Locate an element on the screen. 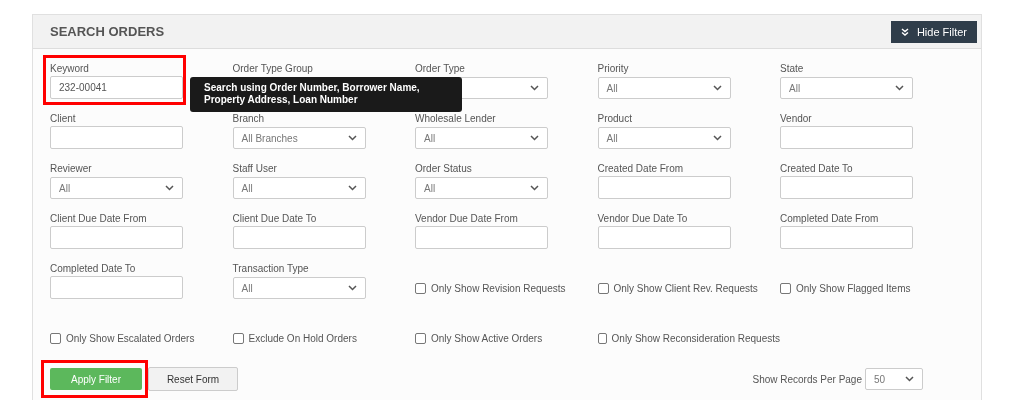  field-label: Product is located at coordinates (615, 119).